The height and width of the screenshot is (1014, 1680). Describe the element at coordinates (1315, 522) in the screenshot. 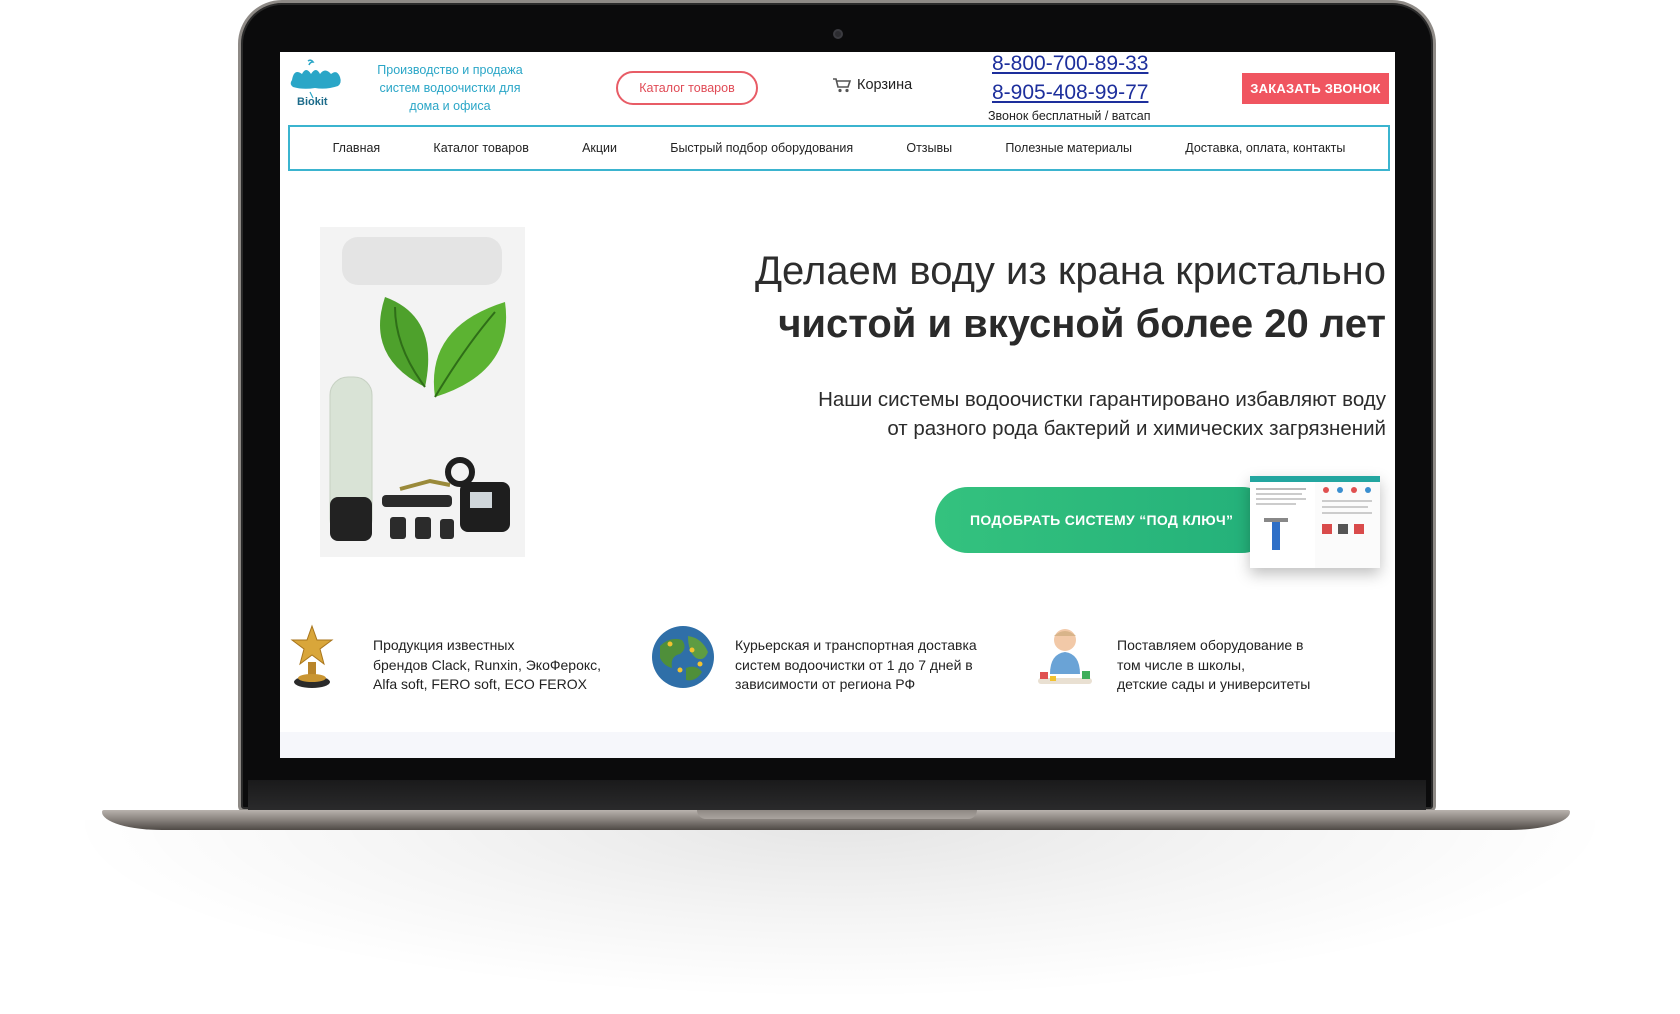

I see `brochure-image` at that location.